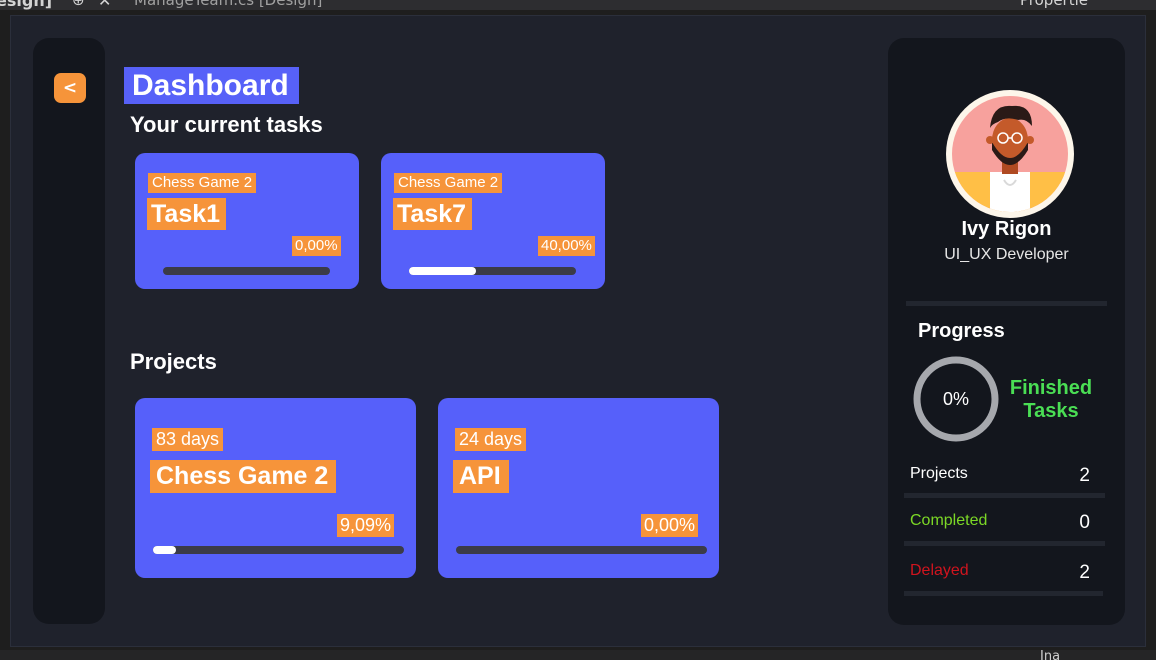 This screenshot has height=660, width=1156. What do you see at coordinates (1054, 4) in the screenshot?
I see `properties-tab: Propertie` at bounding box center [1054, 4].